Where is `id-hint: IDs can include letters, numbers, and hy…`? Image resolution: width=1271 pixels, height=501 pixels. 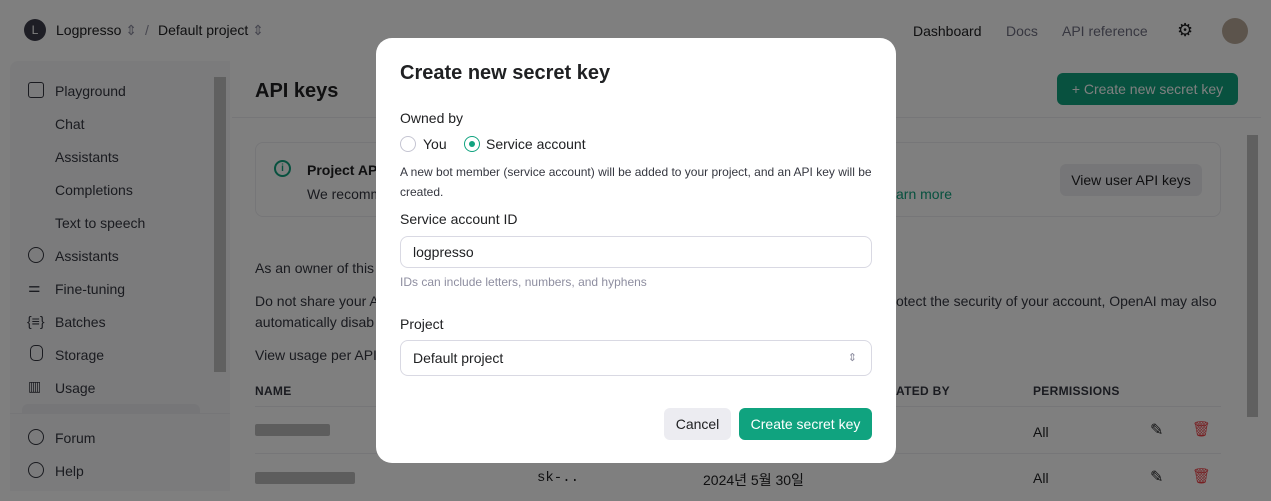 id-hint: IDs can include letters, numbers, and hy… is located at coordinates (523, 282).